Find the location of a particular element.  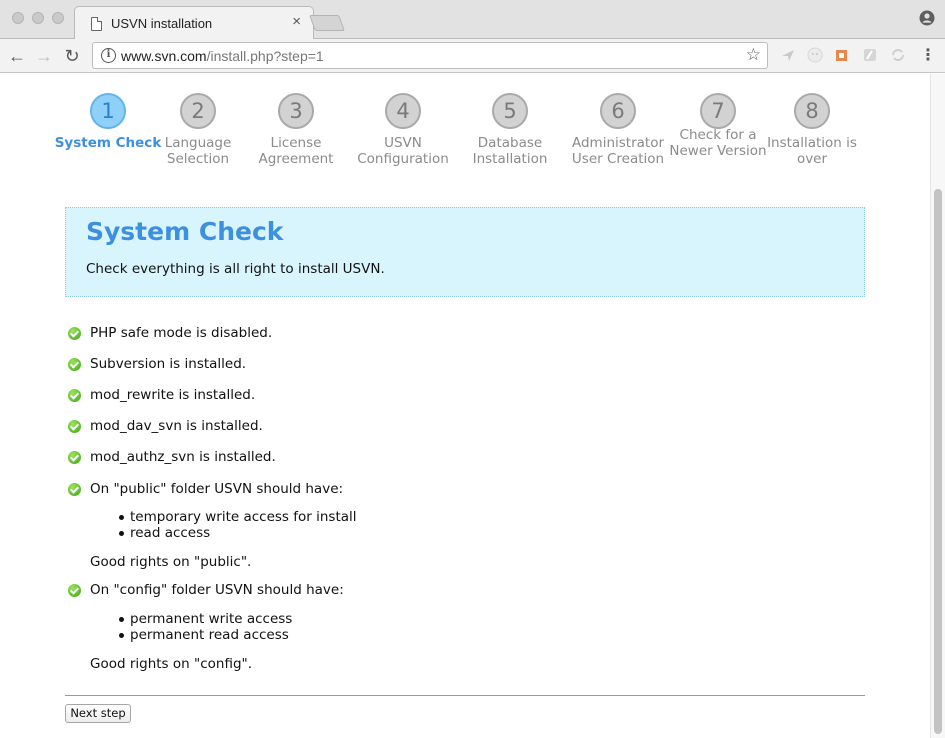

step-number: 6 is located at coordinates (618, 111).